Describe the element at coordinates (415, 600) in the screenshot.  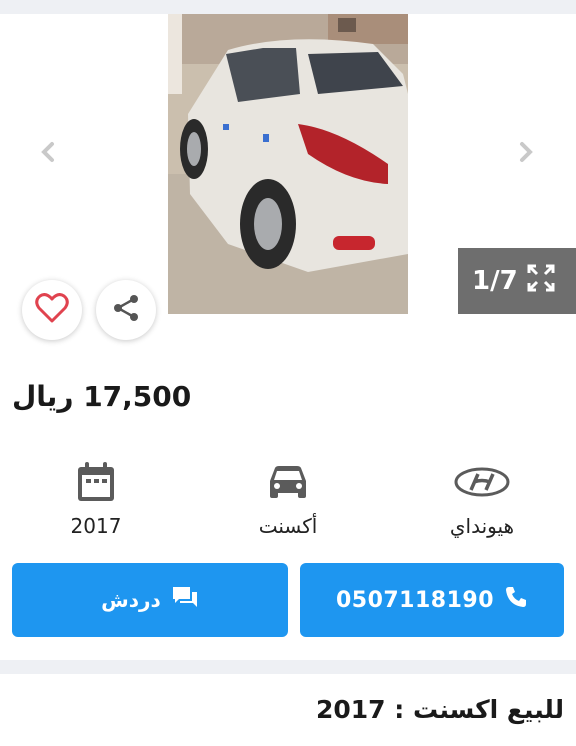
I see `phone-number: 0507118190` at that location.